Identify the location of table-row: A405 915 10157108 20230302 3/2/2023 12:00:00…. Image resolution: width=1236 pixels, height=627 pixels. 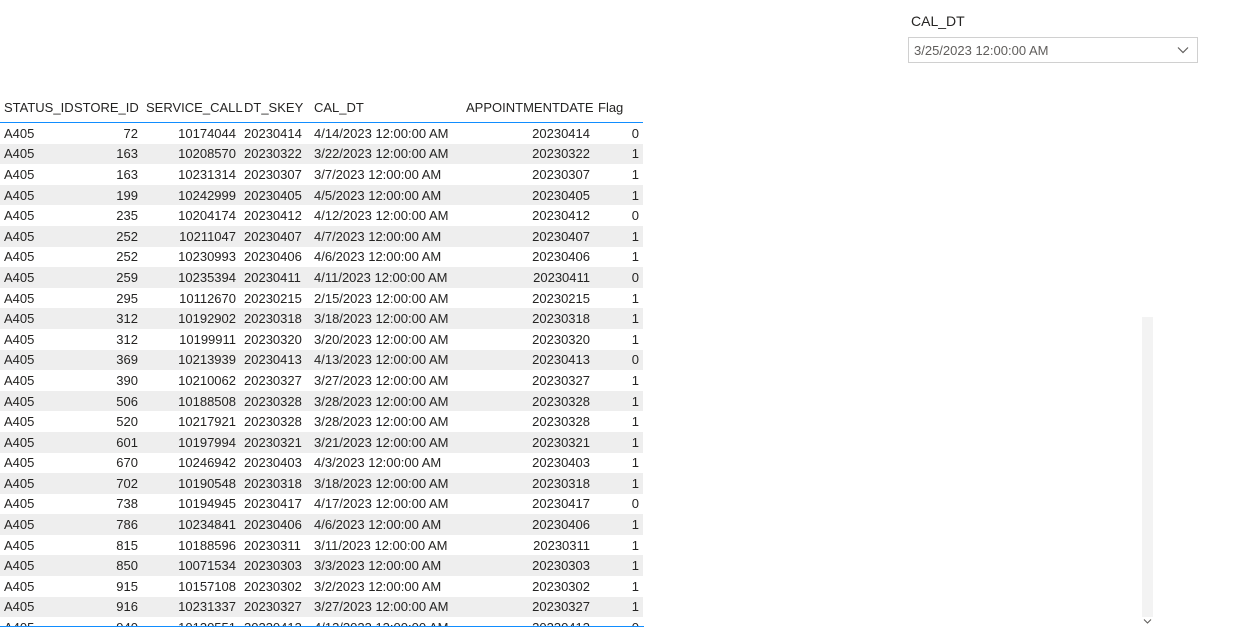
(321, 586).